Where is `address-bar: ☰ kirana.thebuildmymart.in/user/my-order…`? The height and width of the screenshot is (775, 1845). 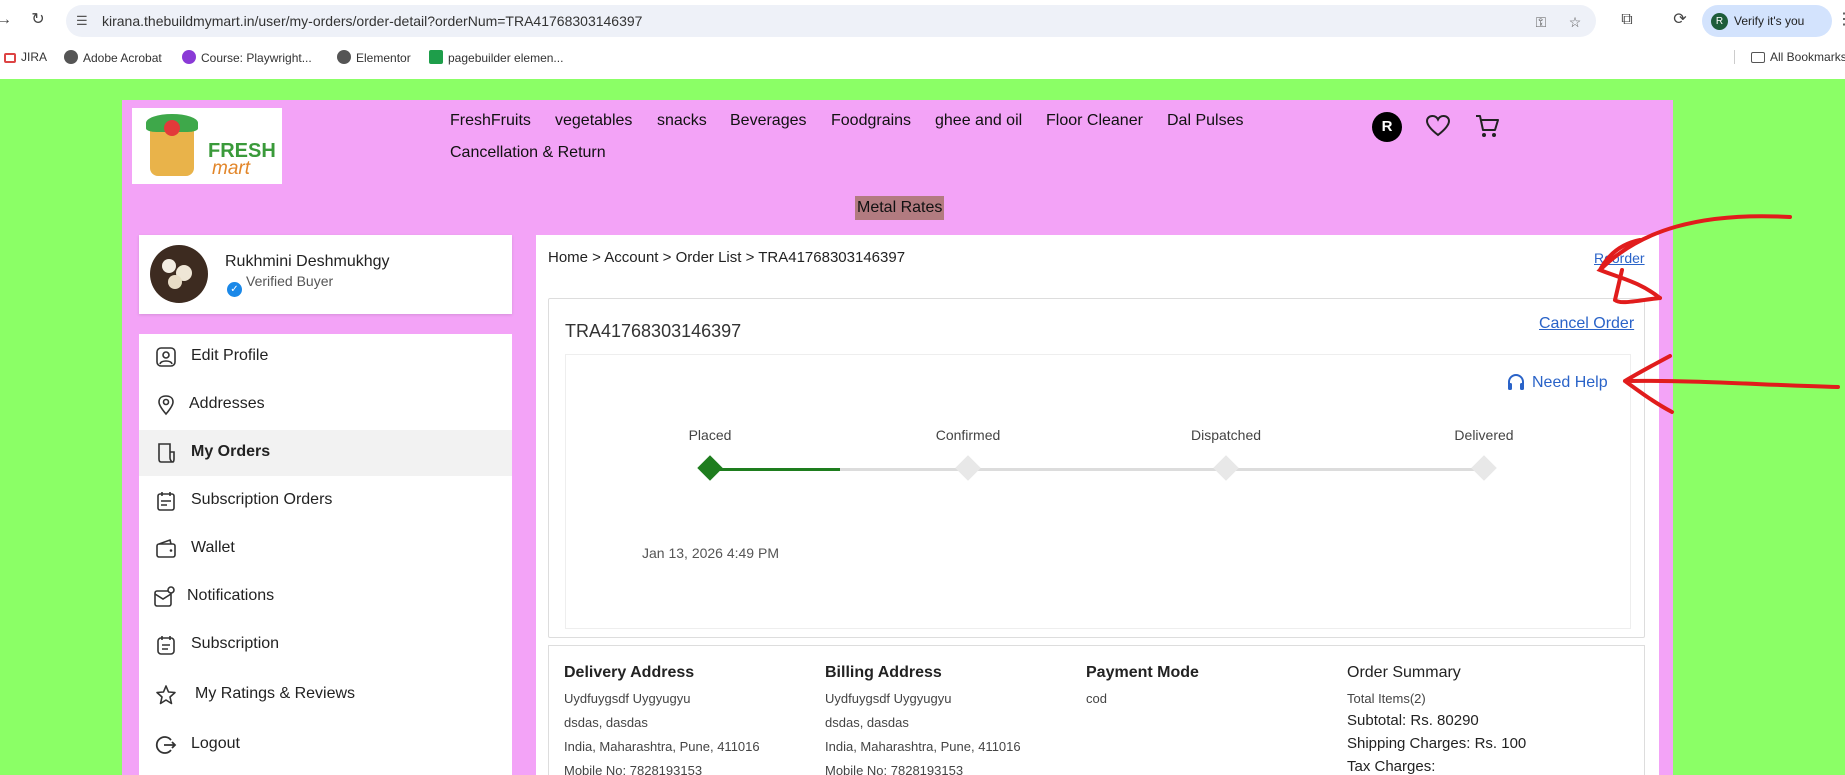 address-bar: ☰ kirana.thebuildmymart.in/user/my-order… is located at coordinates (831, 21).